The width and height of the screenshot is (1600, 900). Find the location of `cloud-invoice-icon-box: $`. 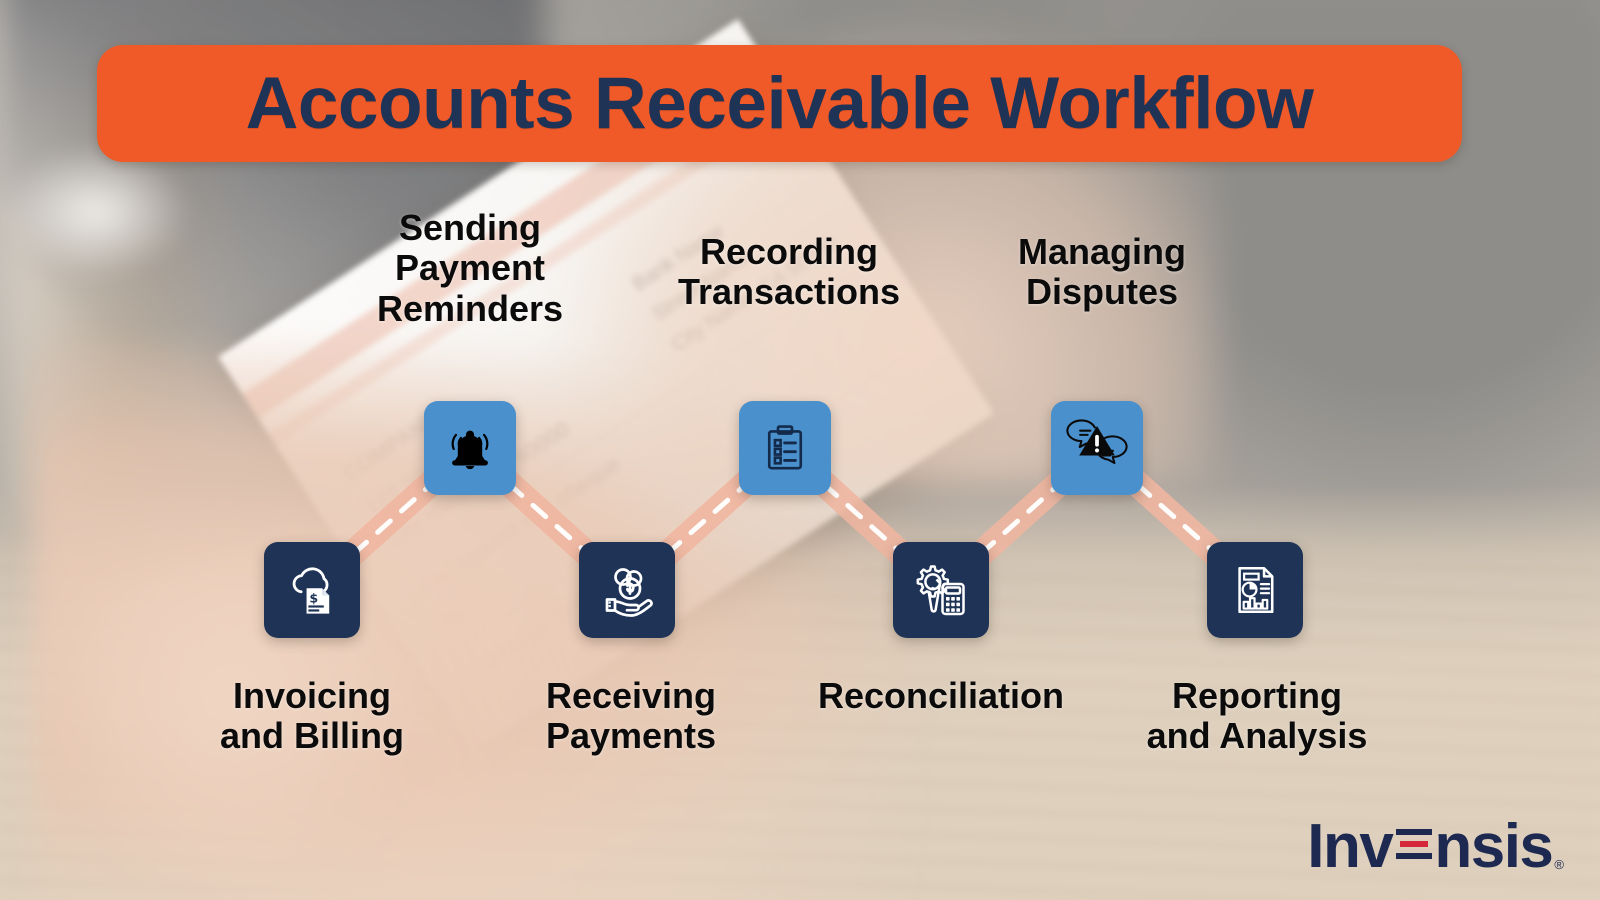

cloud-invoice-icon-box: $ is located at coordinates (312, 590).